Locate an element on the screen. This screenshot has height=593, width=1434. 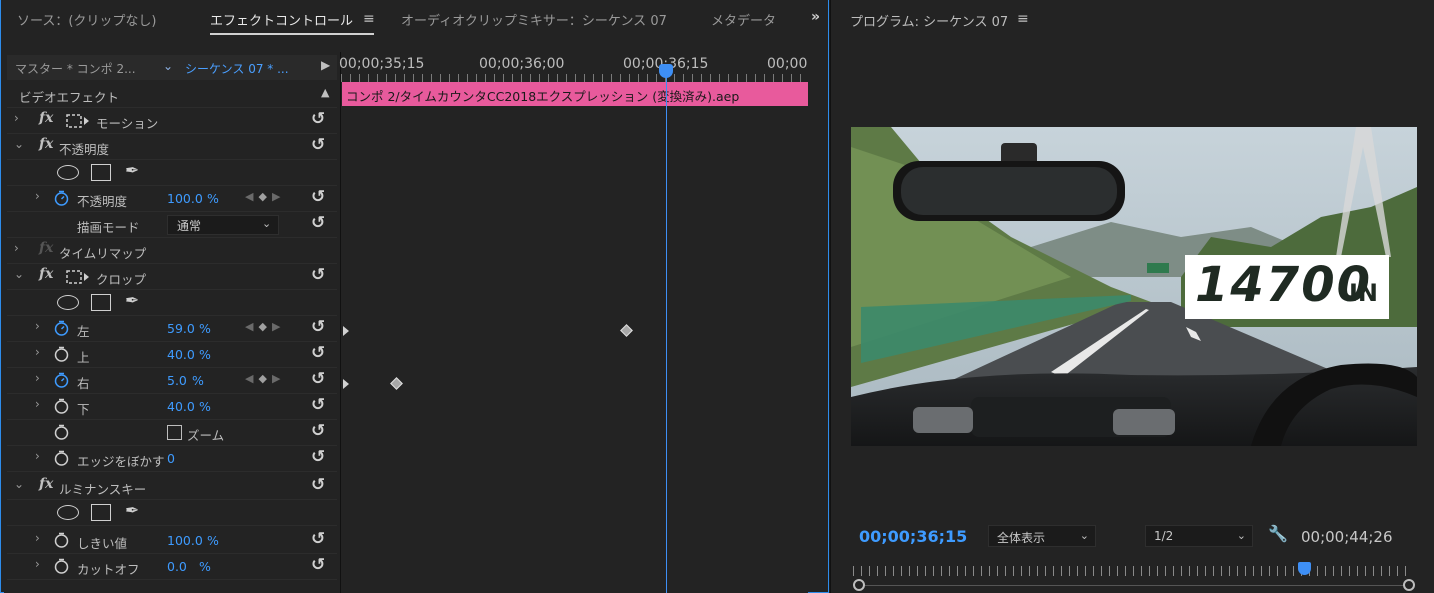
property-name: 下 is located at coordinates (83, 409).